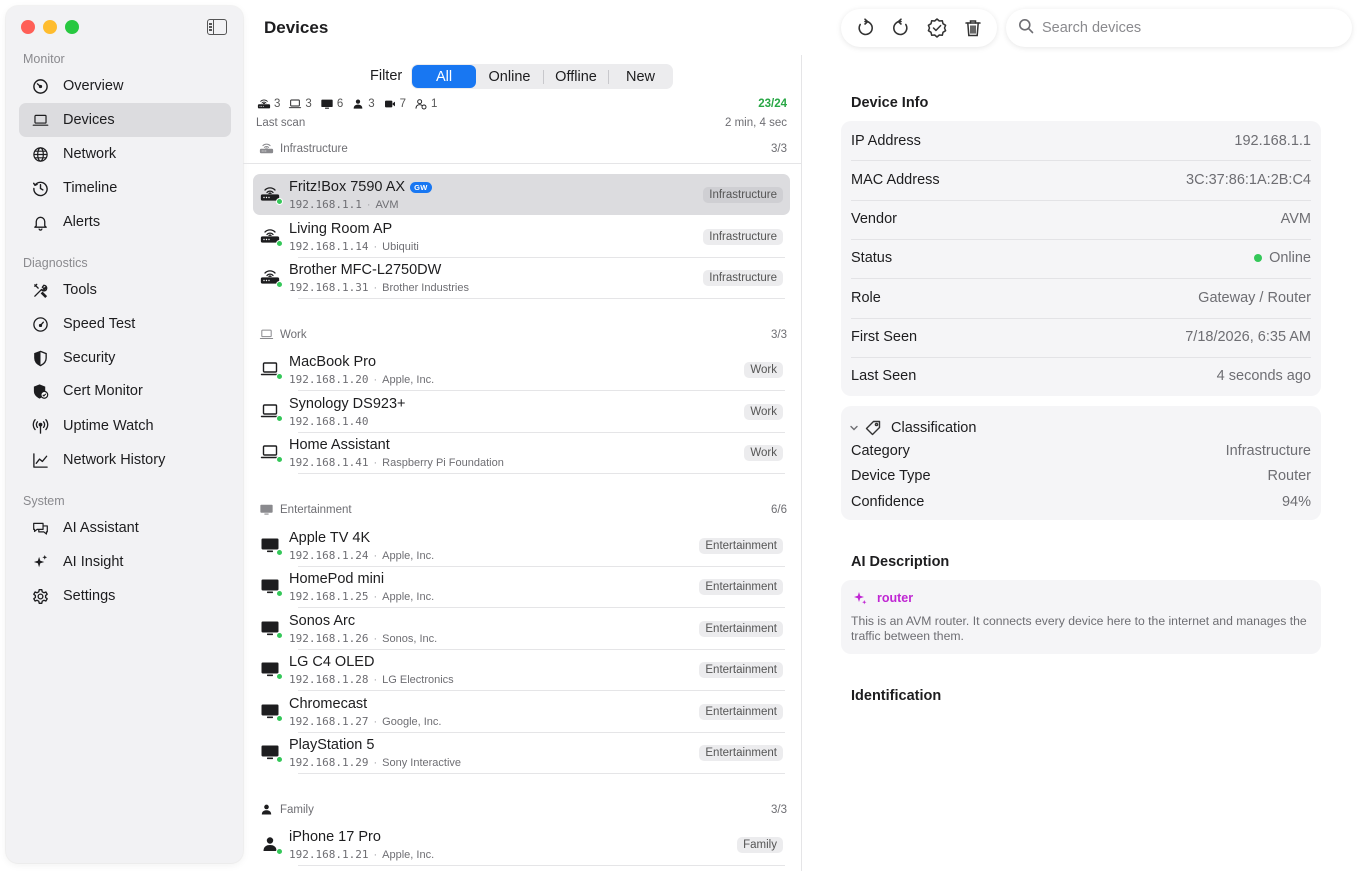 This screenshot has width=1360, height=871. I want to click on group-header-infrastructure: Infrastructure 3/3, so click(523, 148).